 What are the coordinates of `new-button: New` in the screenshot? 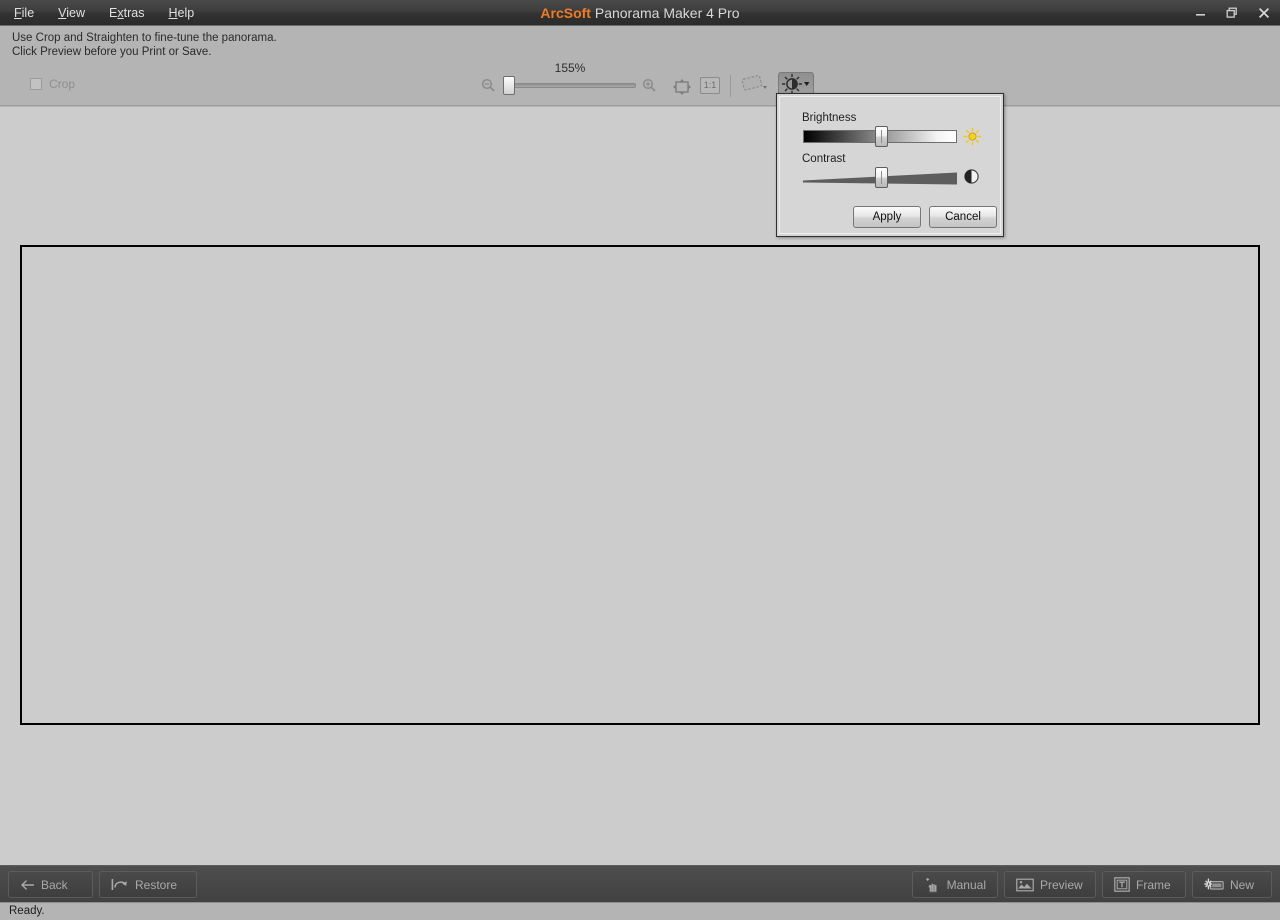 It's located at (1232, 884).